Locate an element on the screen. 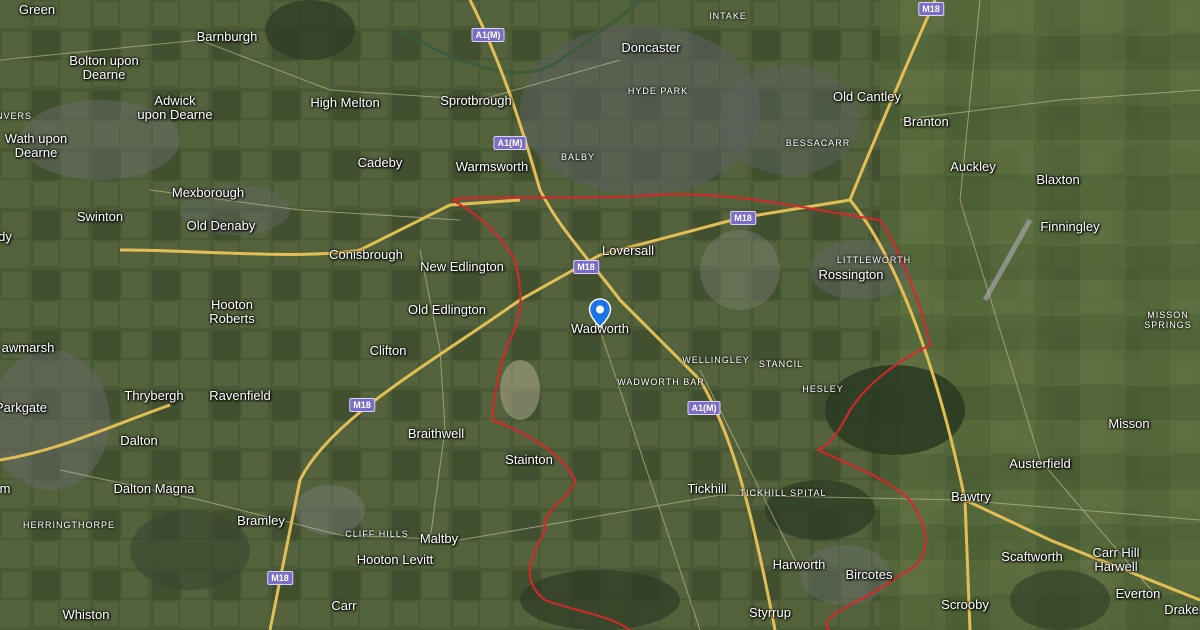 Image resolution: width=1200 pixels, height=630 pixels. place-label-hooton-roberts: Hooton Roberts is located at coordinates (232, 312).